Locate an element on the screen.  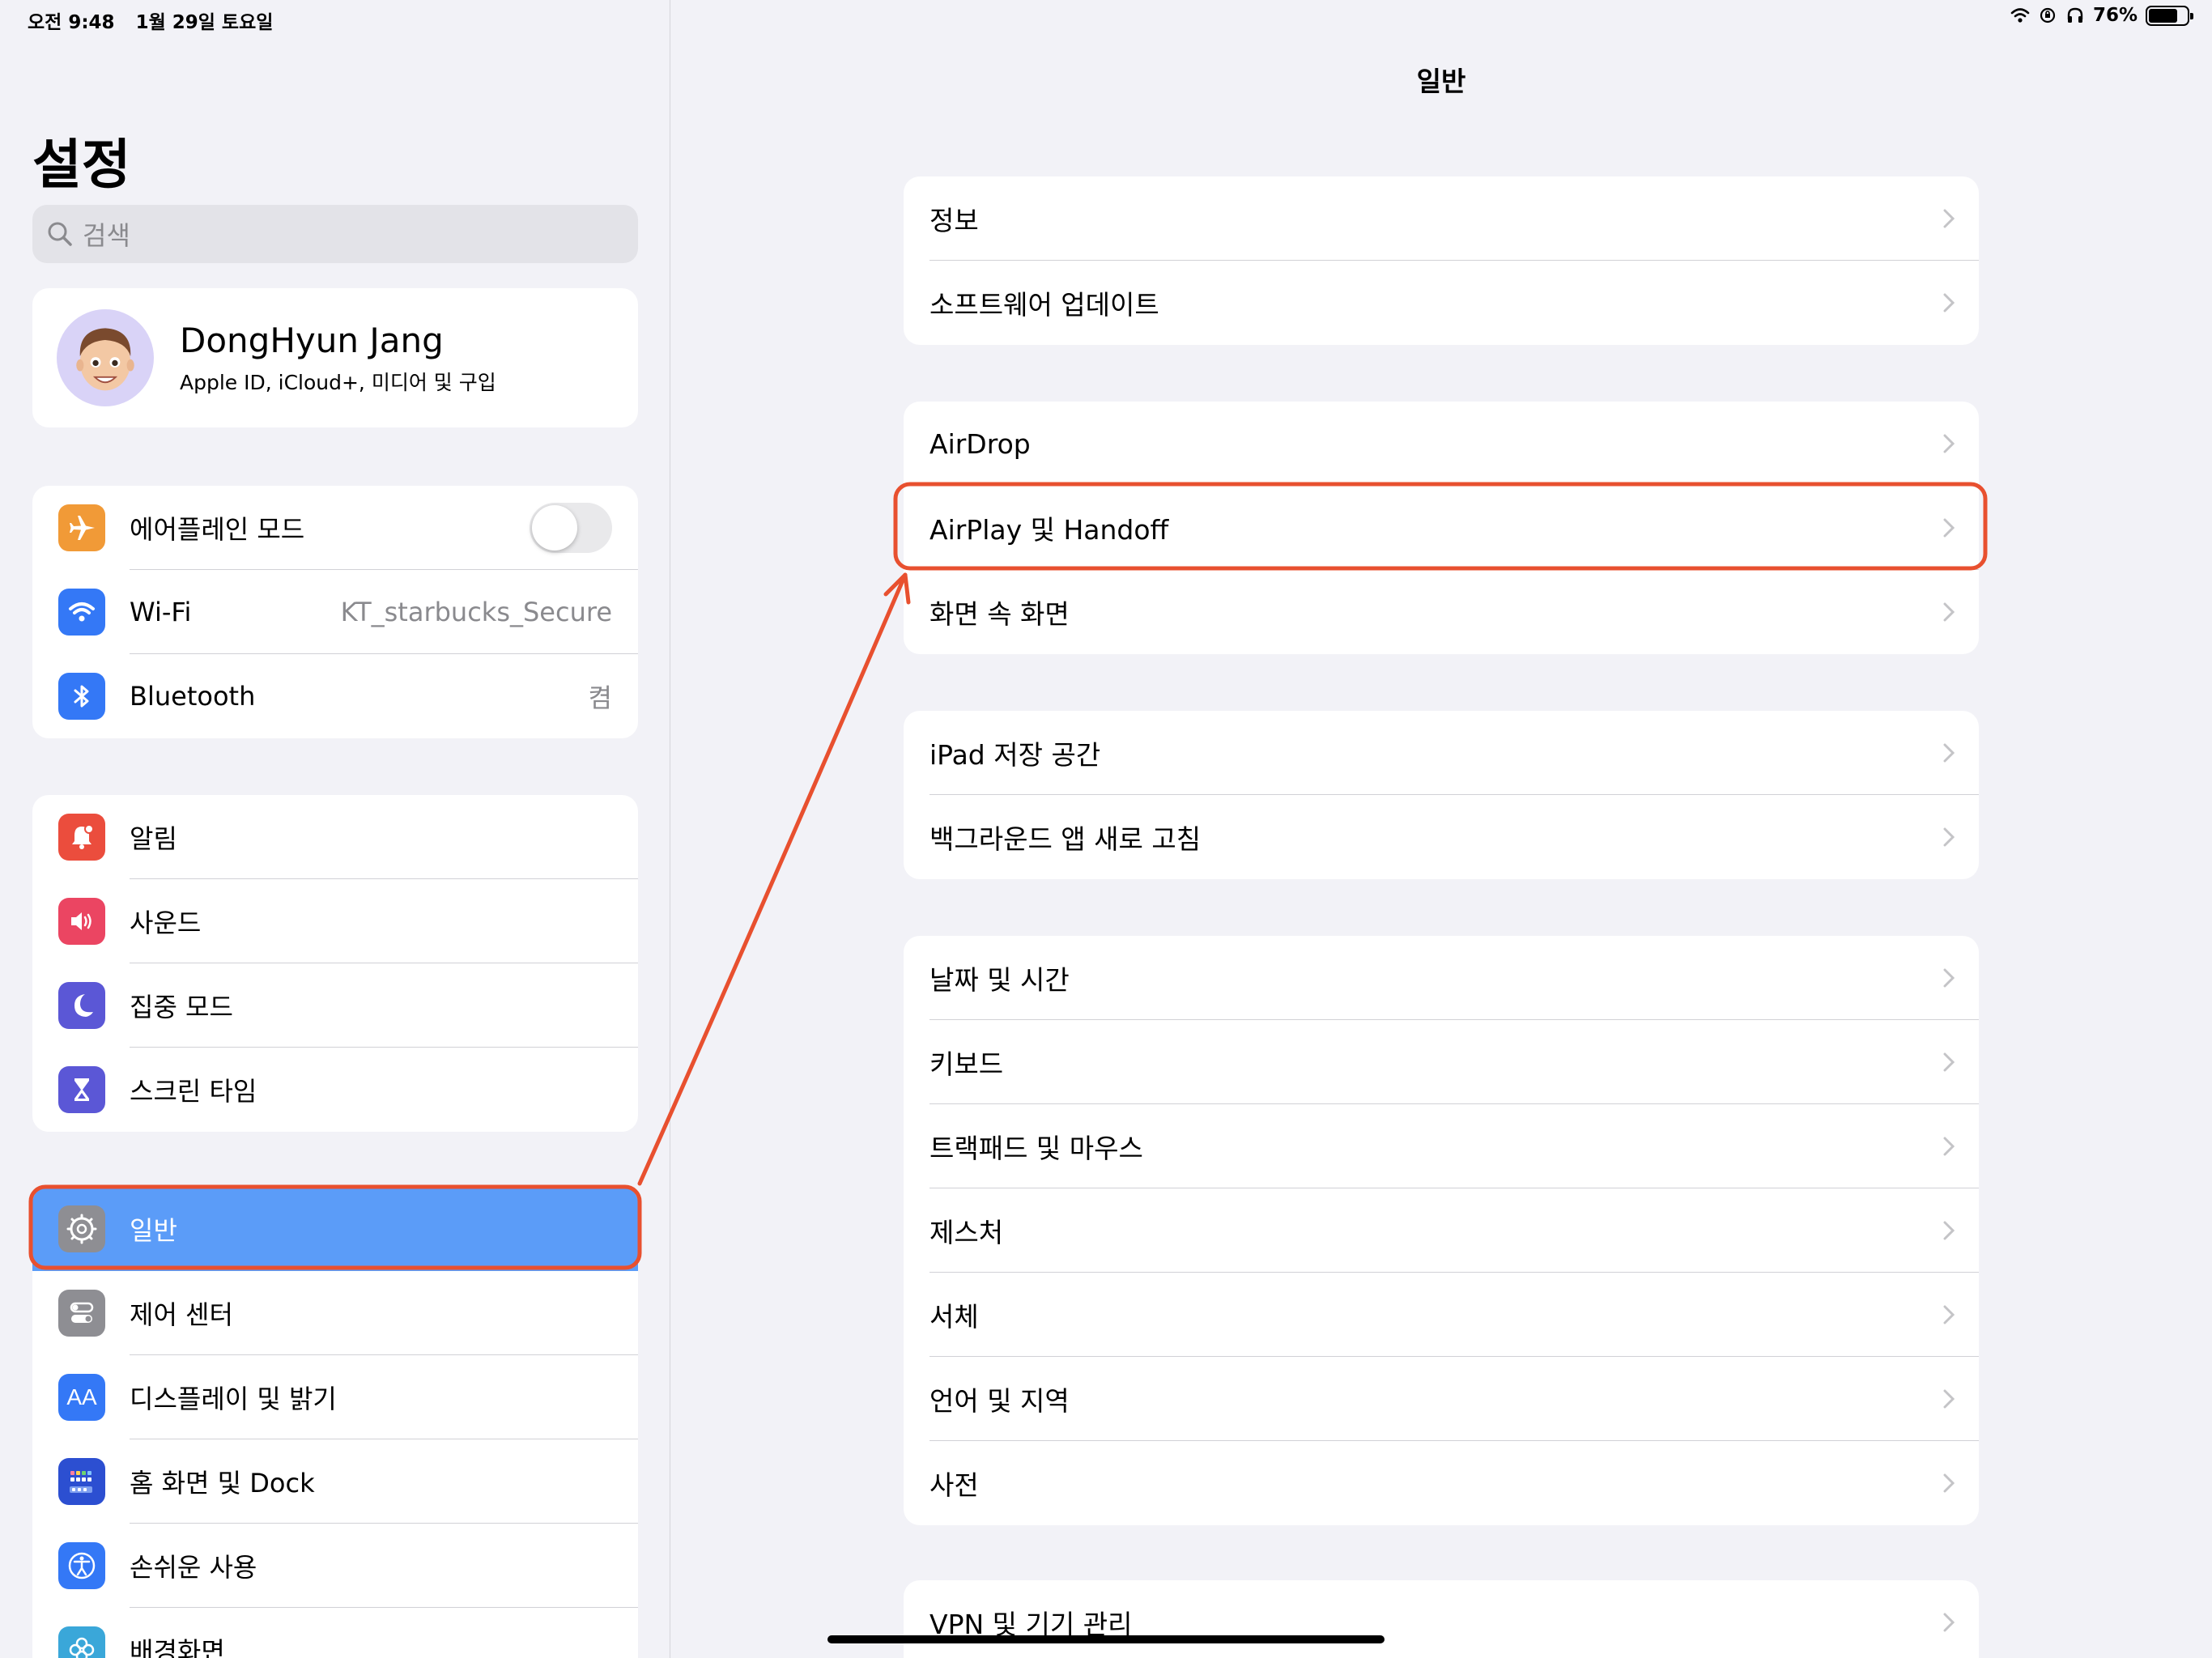
row-language-region: 언어 및 지역 is located at coordinates (1441, 1399).